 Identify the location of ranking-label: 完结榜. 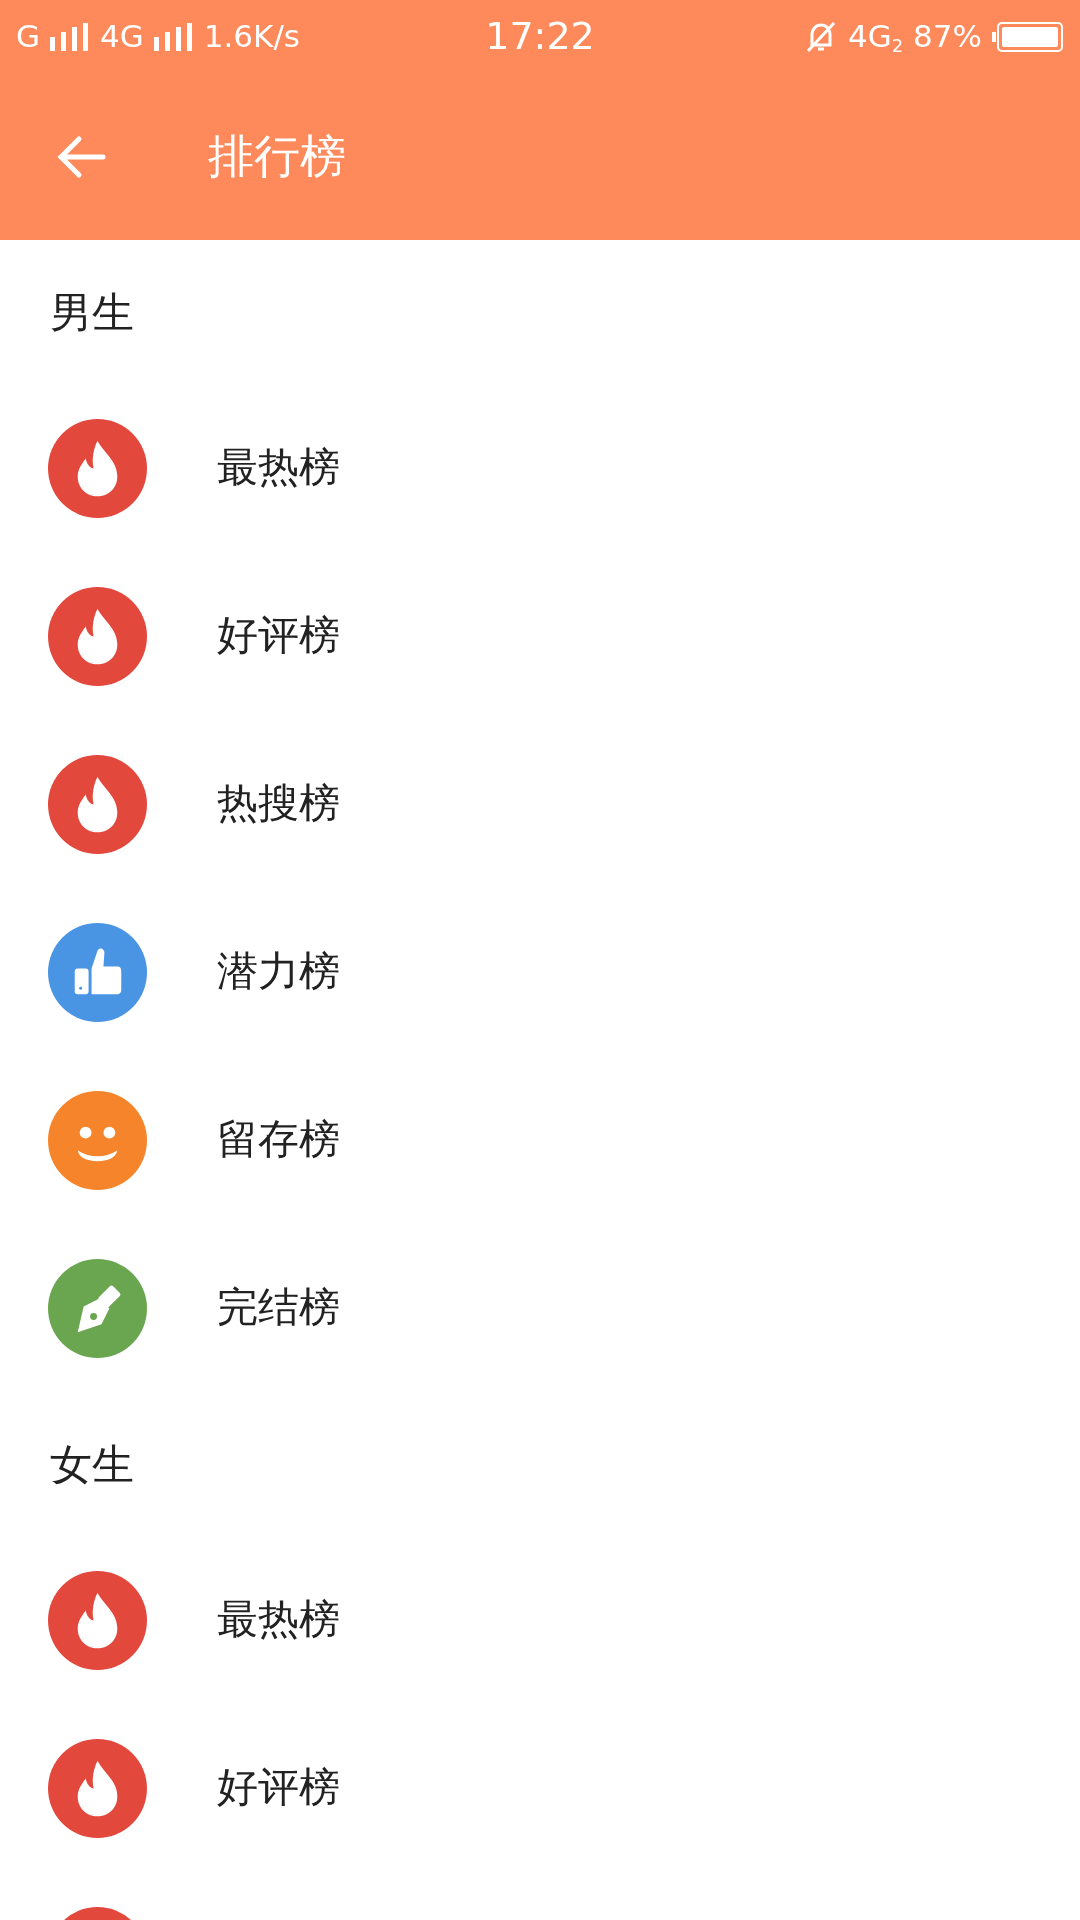
(278, 1308).